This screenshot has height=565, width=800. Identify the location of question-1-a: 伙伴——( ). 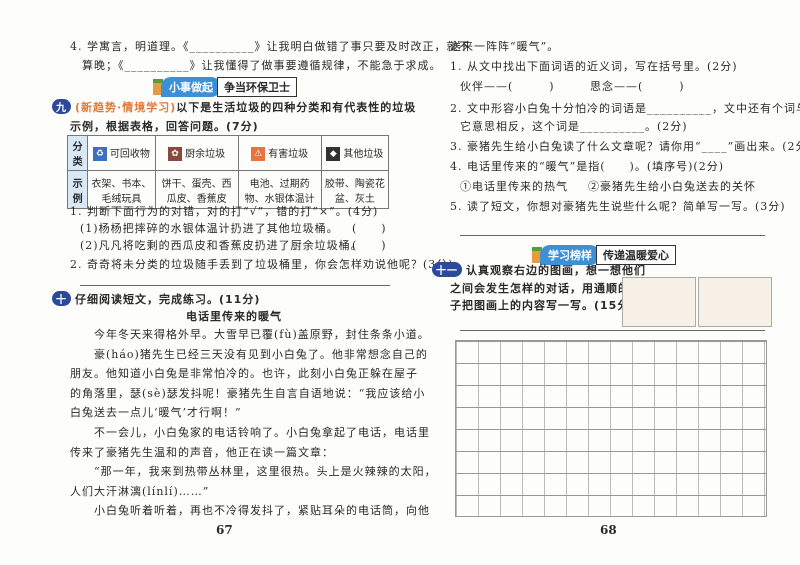
(507, 86).